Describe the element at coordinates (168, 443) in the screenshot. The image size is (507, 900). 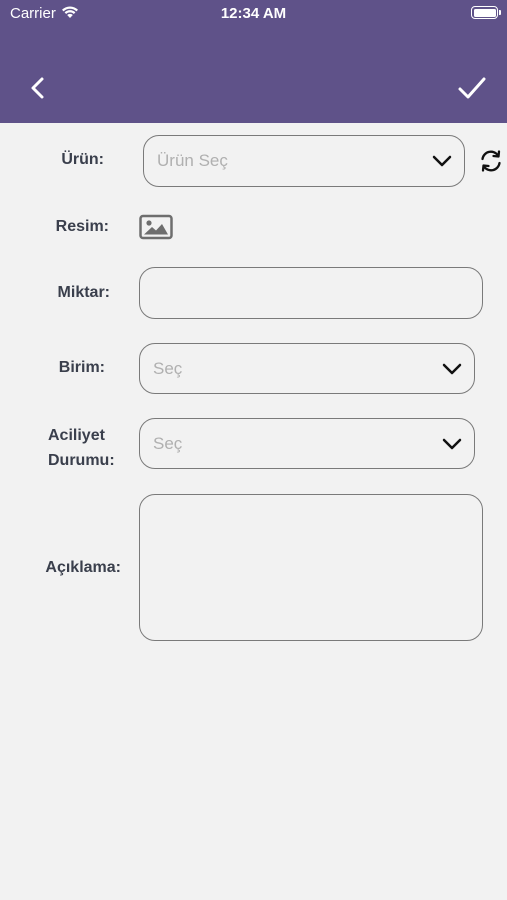
I see `urgency-placeholder: Seç` at that location.